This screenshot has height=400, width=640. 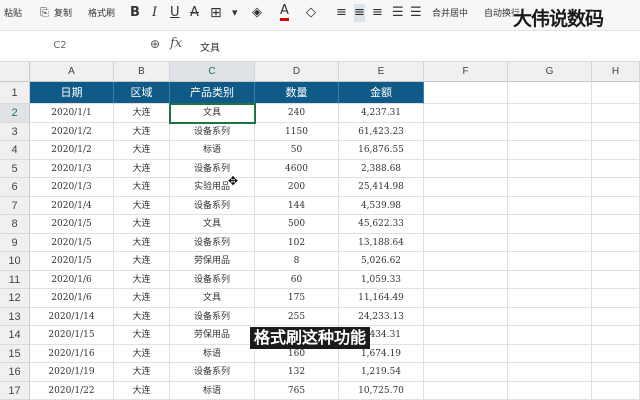 What do you see at coordinates (212, 72) in the screenshot?
I see `column-header-c: C` at bounding box center [212, 72].